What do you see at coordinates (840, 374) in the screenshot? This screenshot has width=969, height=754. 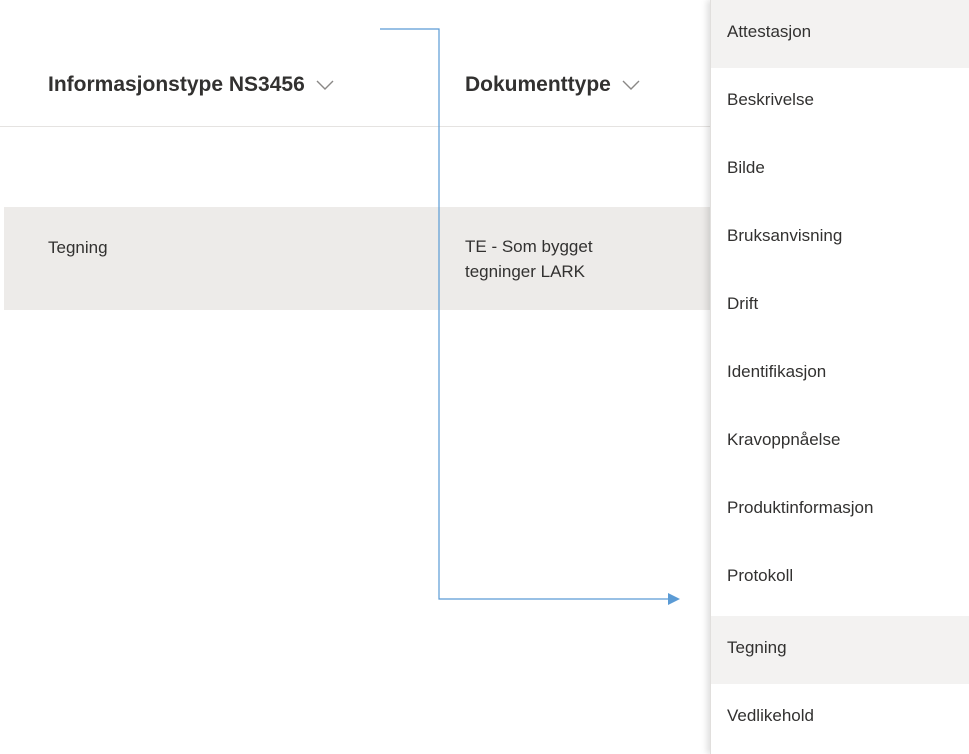 I see `dropdown-item-identifikasjon: Identifikasjon` at bounding box center [840, 374].